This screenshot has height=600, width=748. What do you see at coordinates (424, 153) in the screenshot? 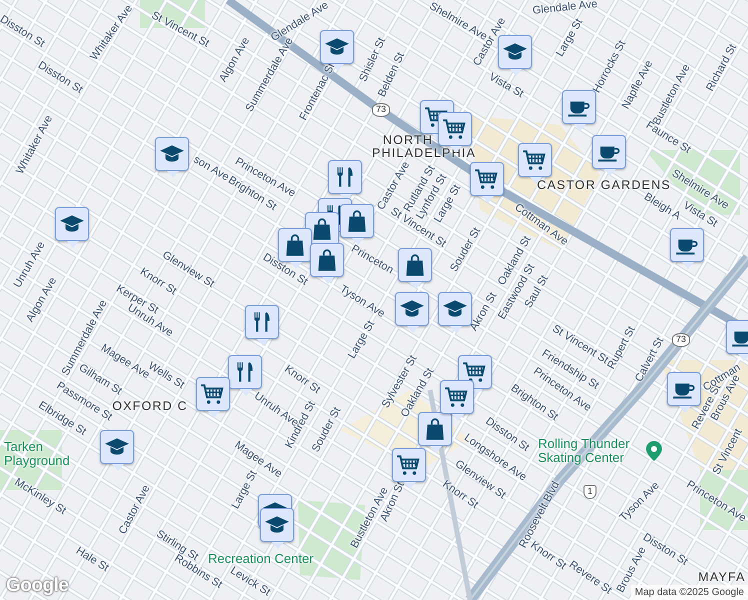
I see `district-label: PHILADELPHIA` at bounding box center [424, 153].